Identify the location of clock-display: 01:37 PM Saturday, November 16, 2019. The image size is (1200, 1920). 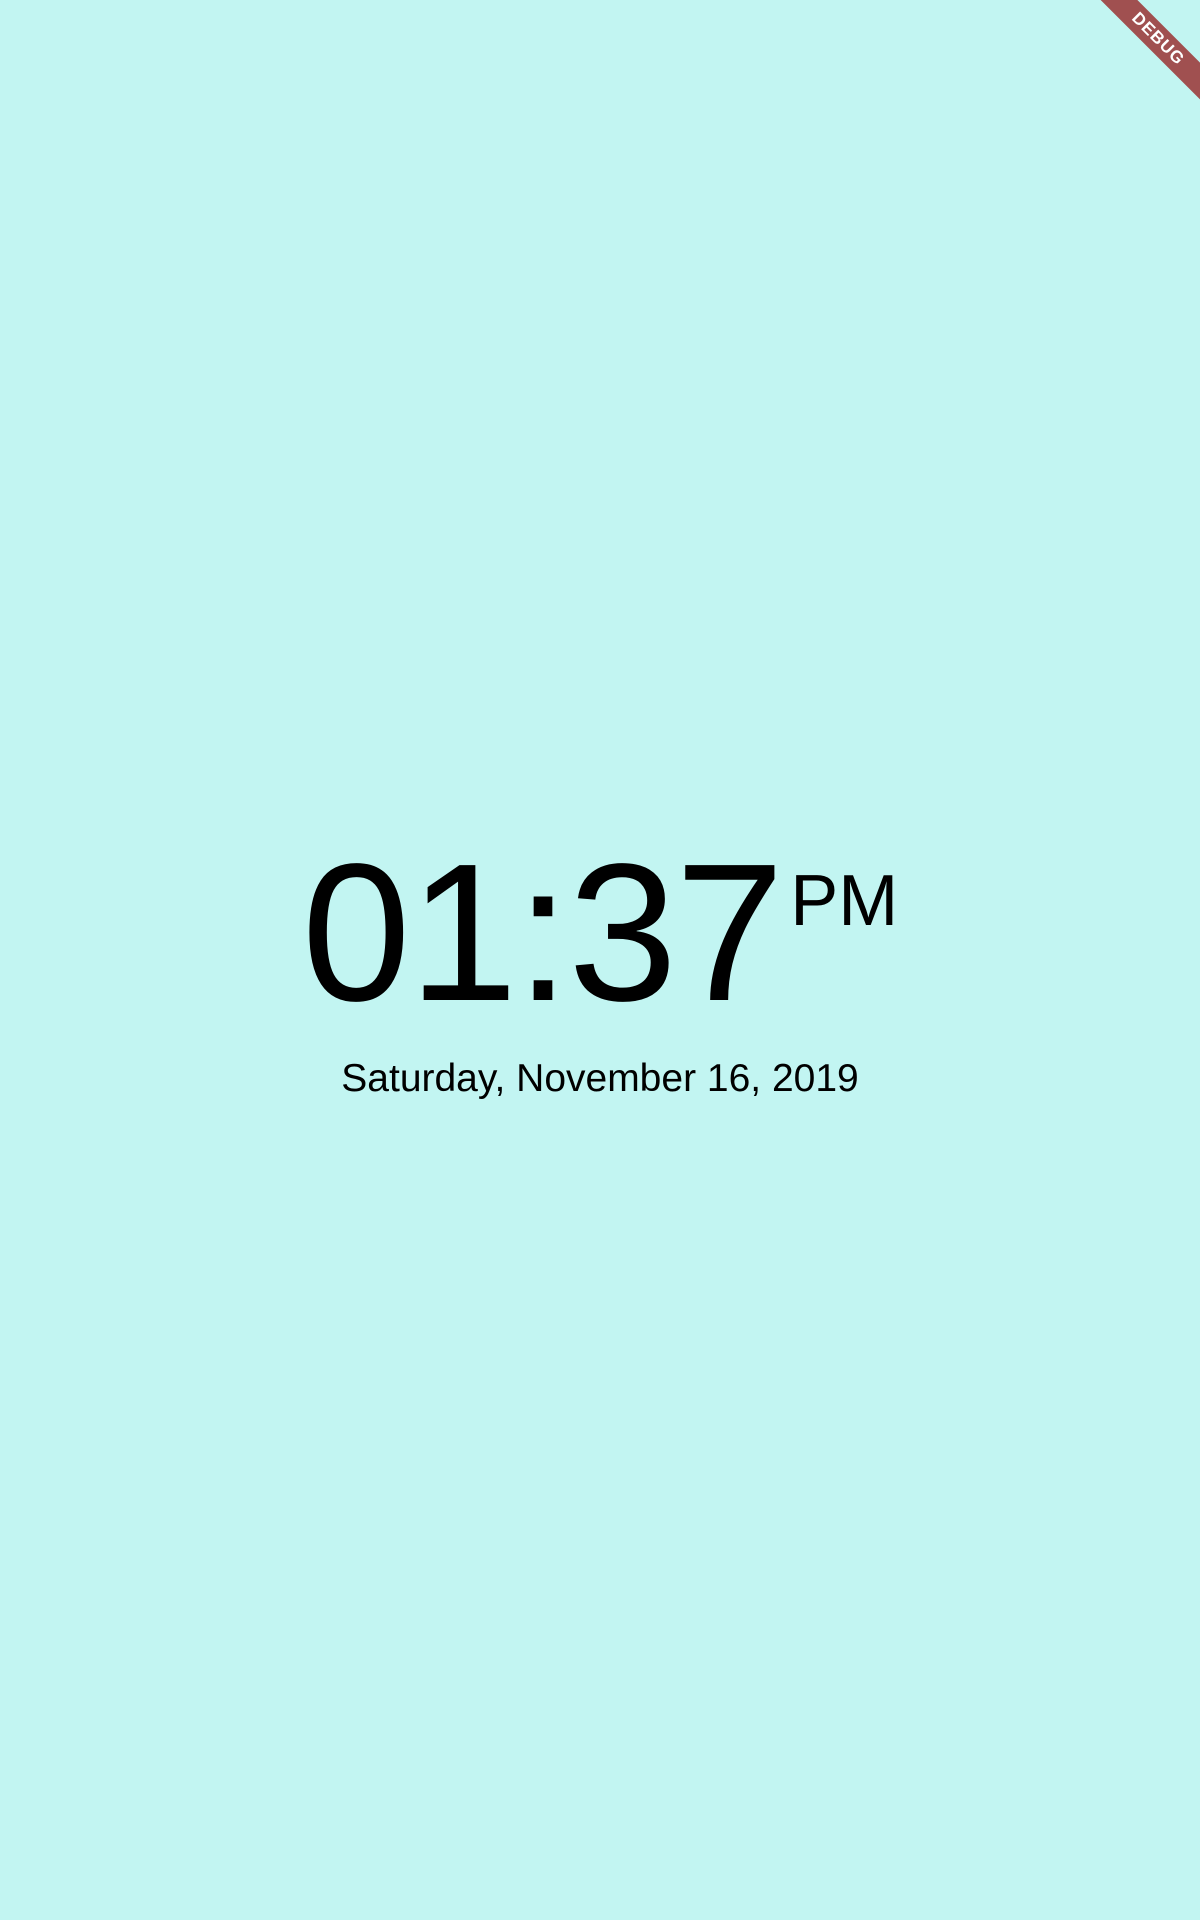
(600, 967).